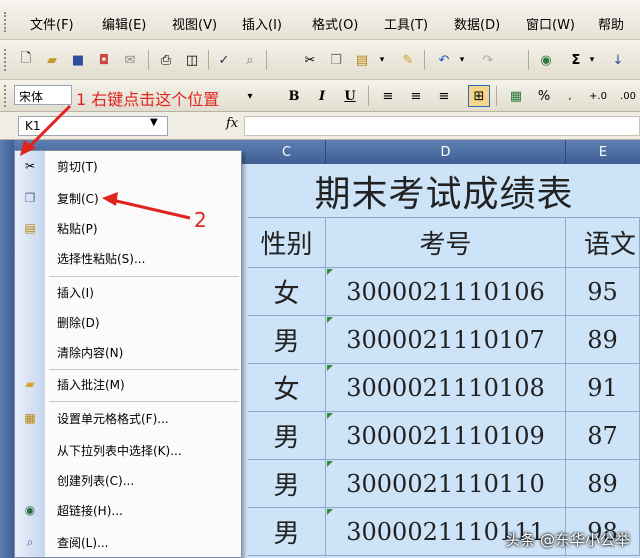 Image resolution: width=640 pixels, height=558 pixels. I want to click on watermark: 头条 @东华小公举, so click(567, 540).